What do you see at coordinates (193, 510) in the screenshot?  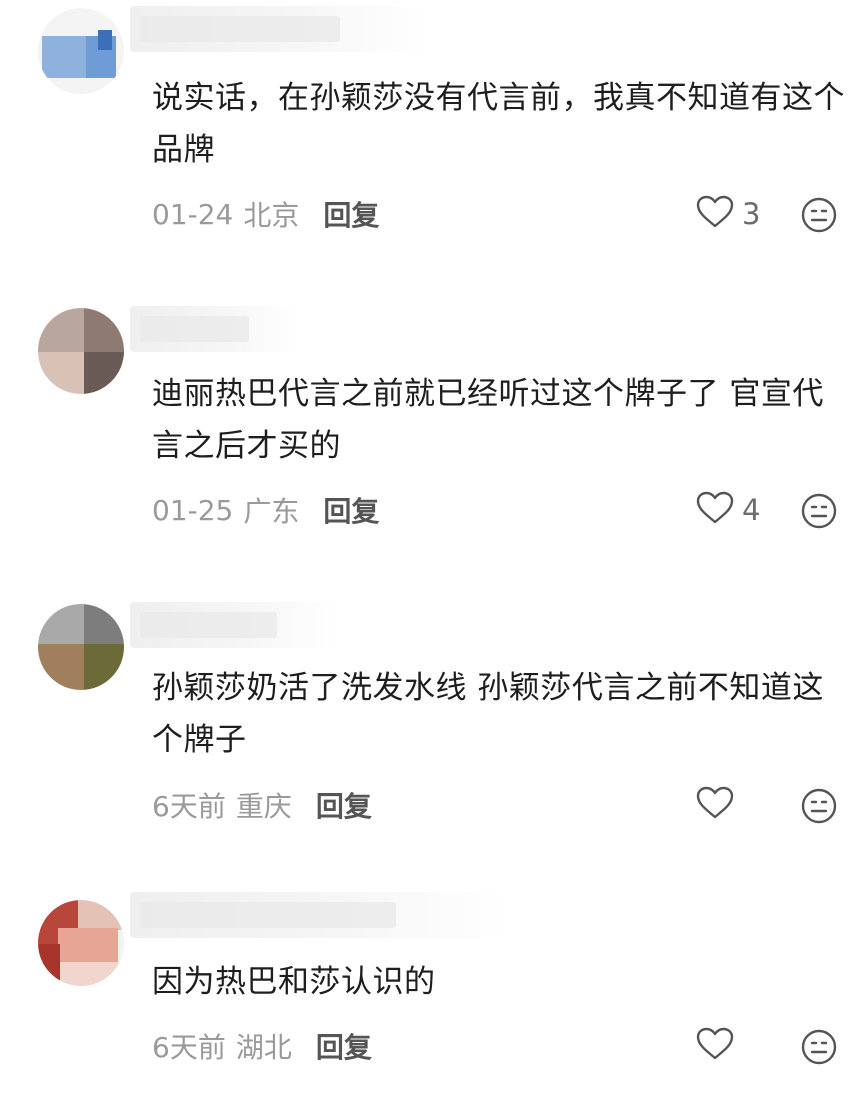 I see `comment-date: 01-25` at bounding box center [193, 510].